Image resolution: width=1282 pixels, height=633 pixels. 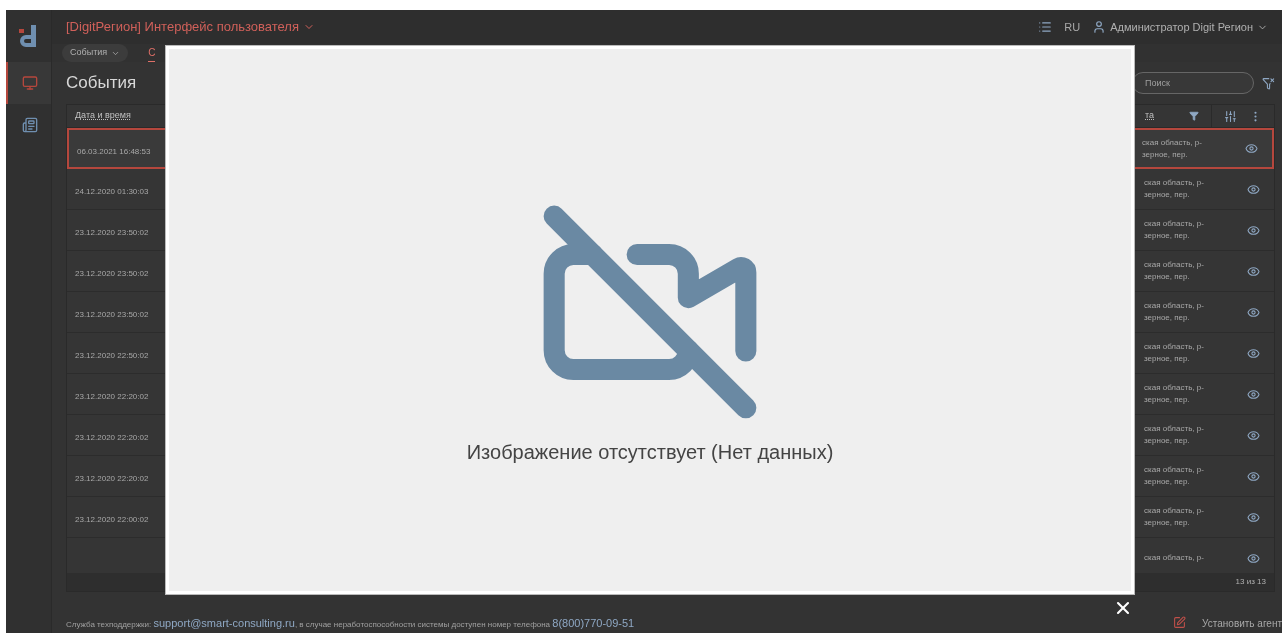 What do you see at coordinates (1099, 27) in the screenshot?
I see `user-icon` at bounding box center [1099, 27].